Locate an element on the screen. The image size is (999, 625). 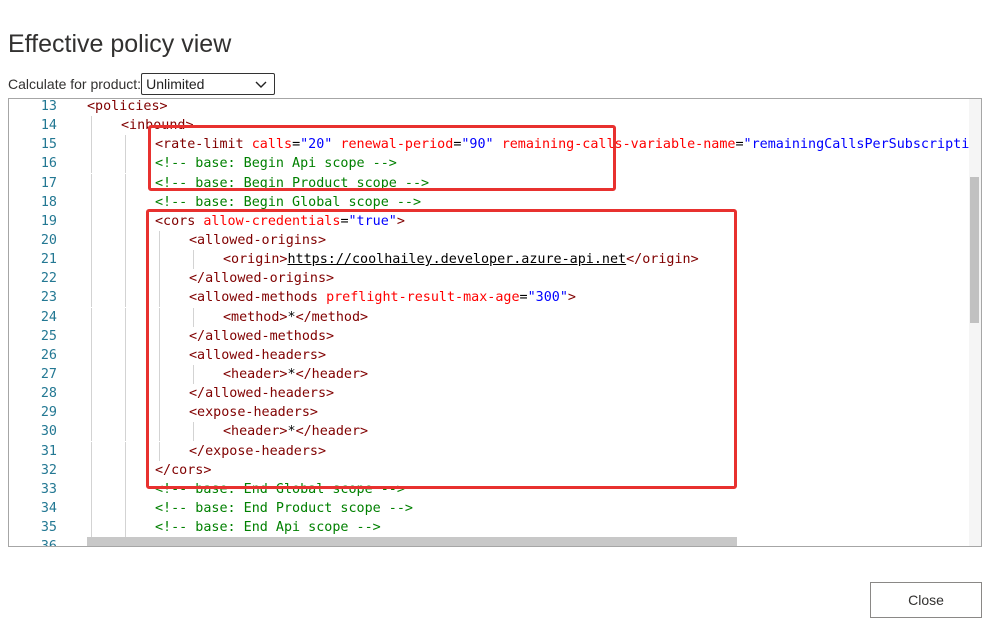
line-number: 32 is located at coordinates (48, 470).